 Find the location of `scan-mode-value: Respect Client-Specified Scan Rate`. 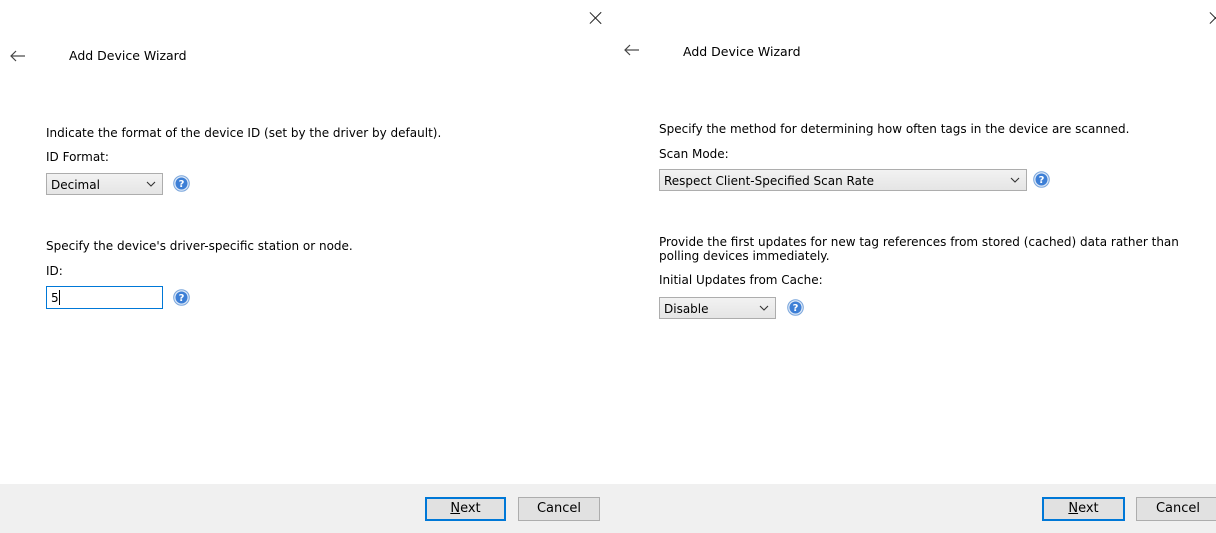

scan-mode-value: Respect Client-Specified Scan Rate is located at coordinates (769, 181).